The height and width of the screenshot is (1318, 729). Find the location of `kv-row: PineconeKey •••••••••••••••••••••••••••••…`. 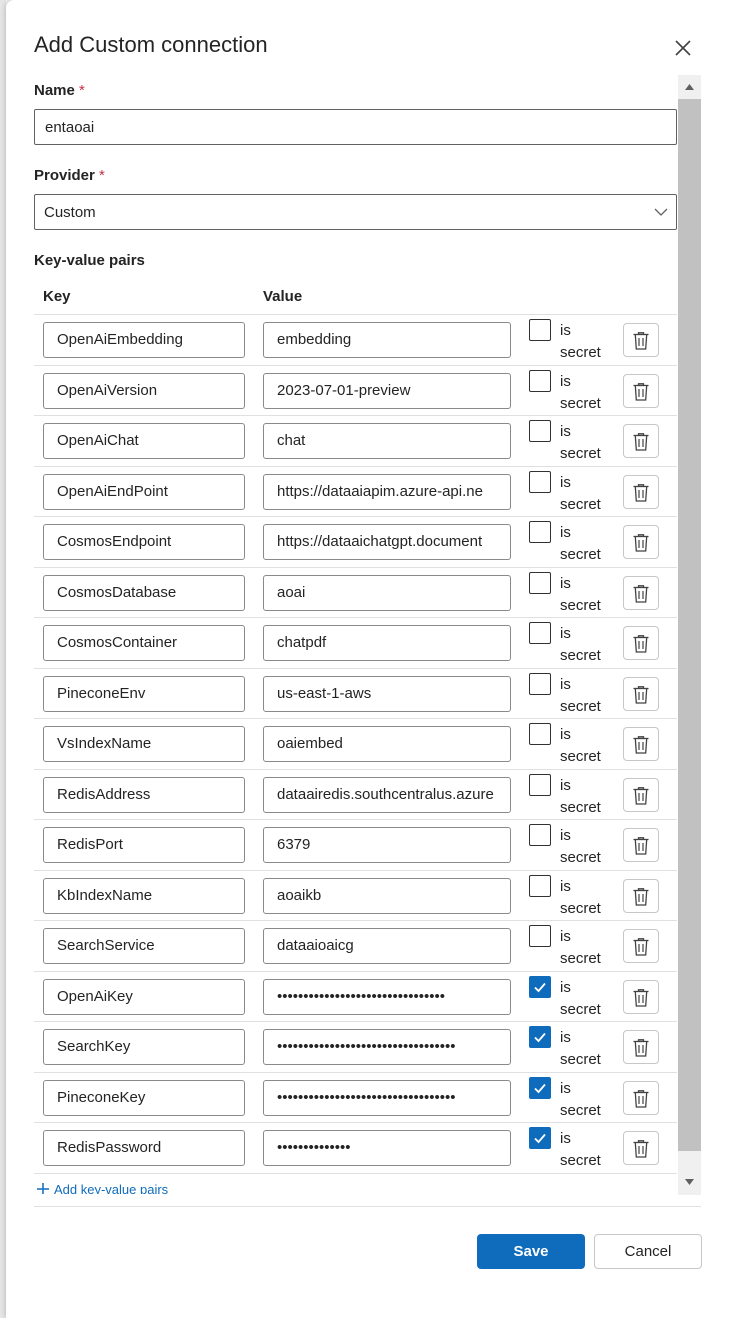

kv-row: PineconeKey •••••••••••••••••••••••••••••… is located at coordinates (355, 1098).